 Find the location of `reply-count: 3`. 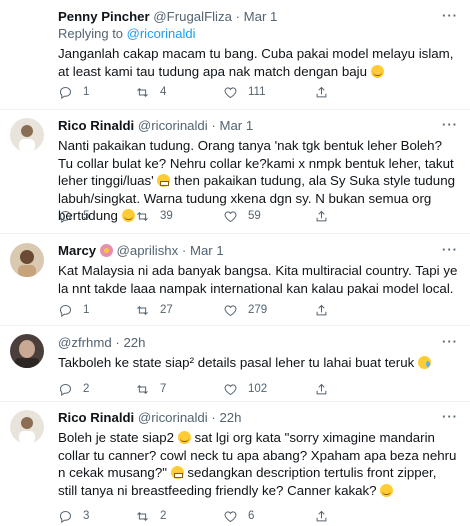

reply-count: 3 is located at coordinates (86, 516).